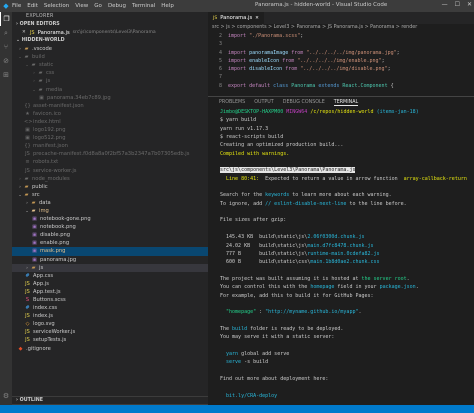 The width and height of the screenshot is (474, 413). I want to click on maximize-icon: ☐, so click(457, 4).